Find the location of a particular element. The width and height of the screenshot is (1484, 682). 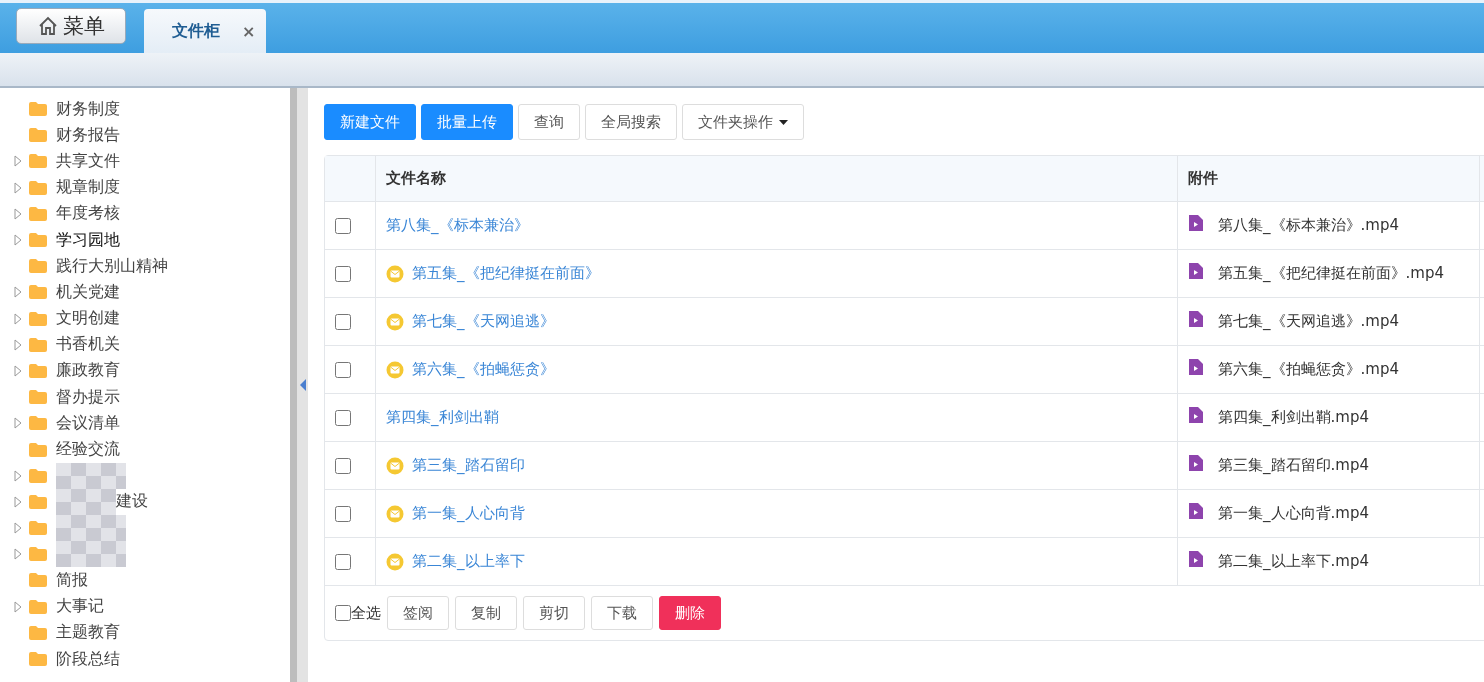

folder-item: 大事记 is located at coordinates (149, 606).